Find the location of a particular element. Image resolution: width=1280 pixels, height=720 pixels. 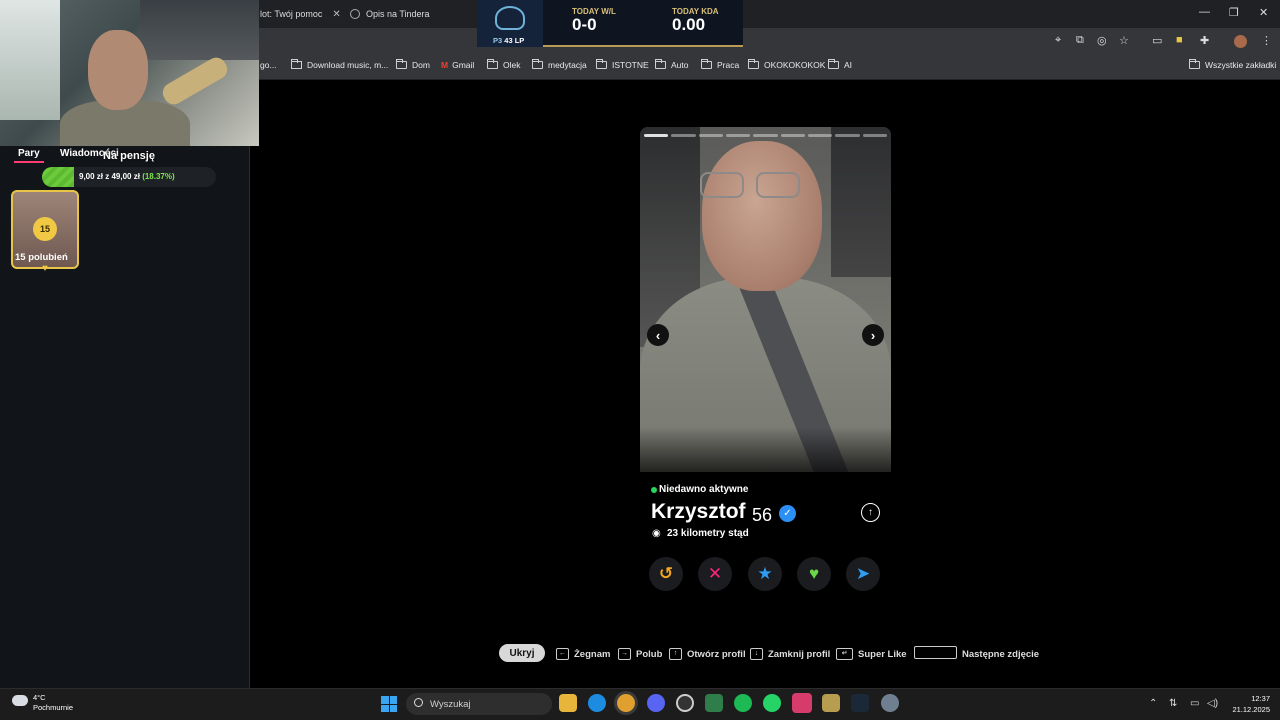

cast-icon: ⧉ is located at coordinates (1080, 40).